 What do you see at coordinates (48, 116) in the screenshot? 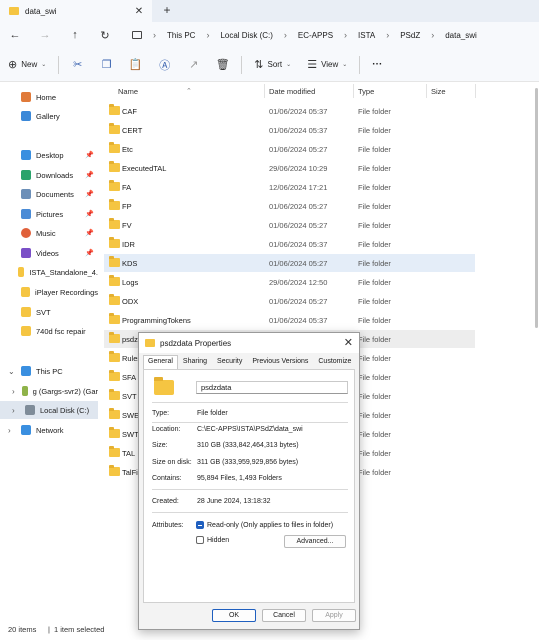
I see `sidebar-item-label: Gallery` at bounding box center [48, 116].